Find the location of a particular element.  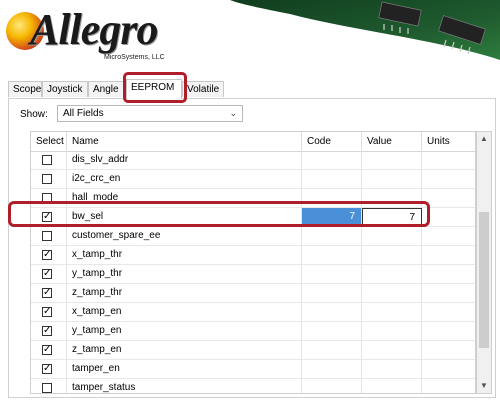

tab-volatile: Volatile is located at coordinates (203, 89).